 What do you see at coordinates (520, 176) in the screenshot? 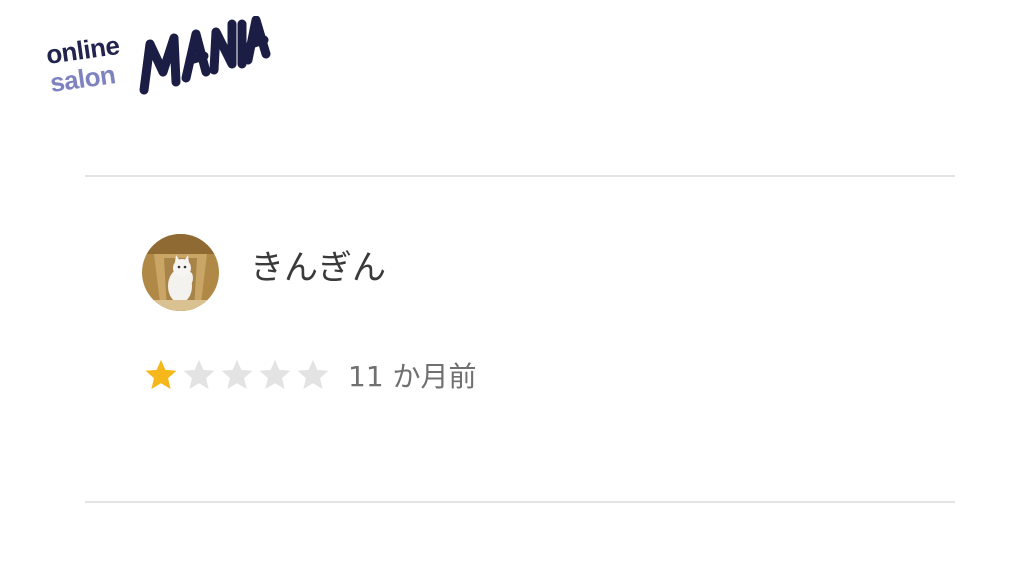
I see `review-divider-top` at bounding box center [520, 176].